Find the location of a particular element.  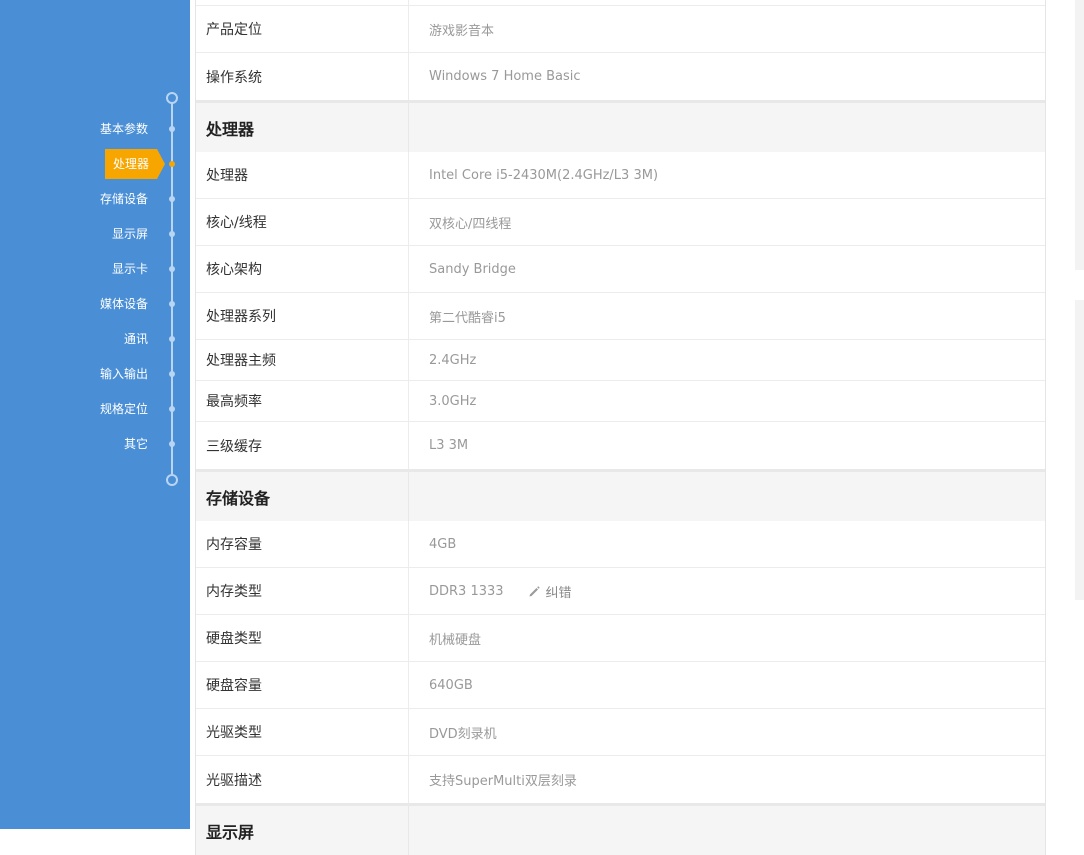

nav-item-basic-params: 基本参数 is located at coordinates (104, 129).